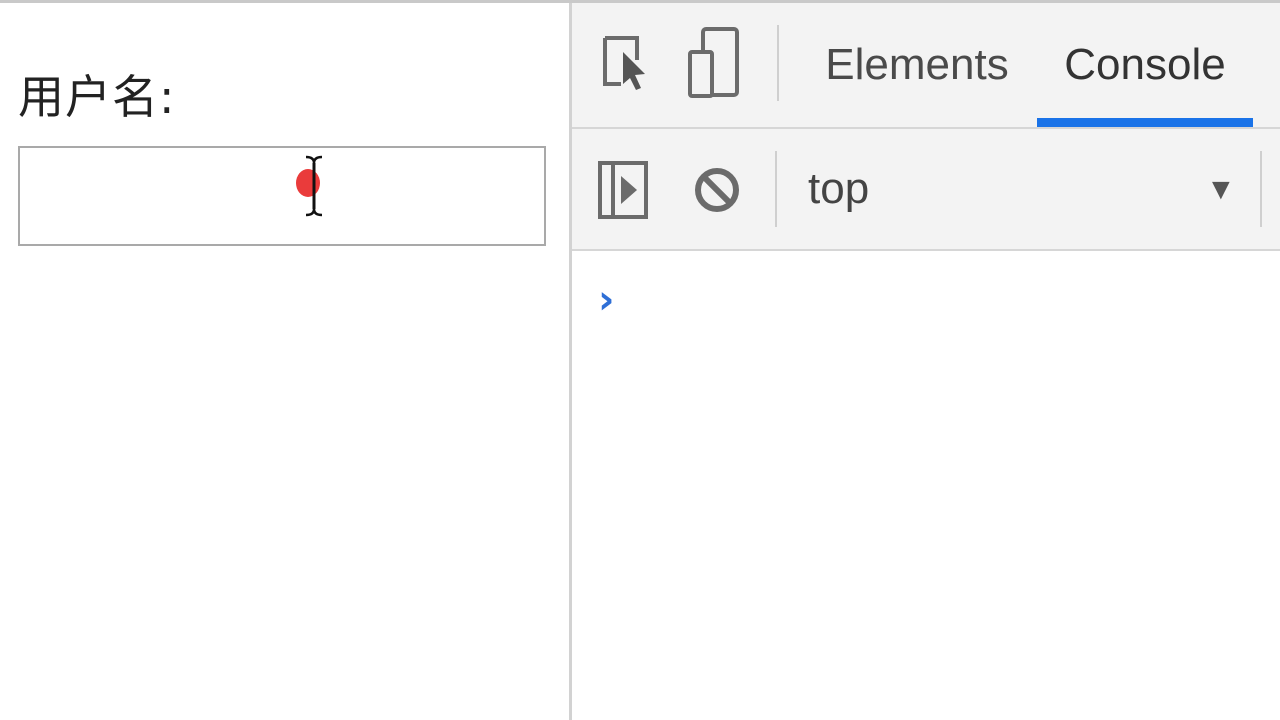  What do you see at coordinates (626, 63) in the screenshot?
I see `inspect-element-icon` at bounding box center [626, 63].